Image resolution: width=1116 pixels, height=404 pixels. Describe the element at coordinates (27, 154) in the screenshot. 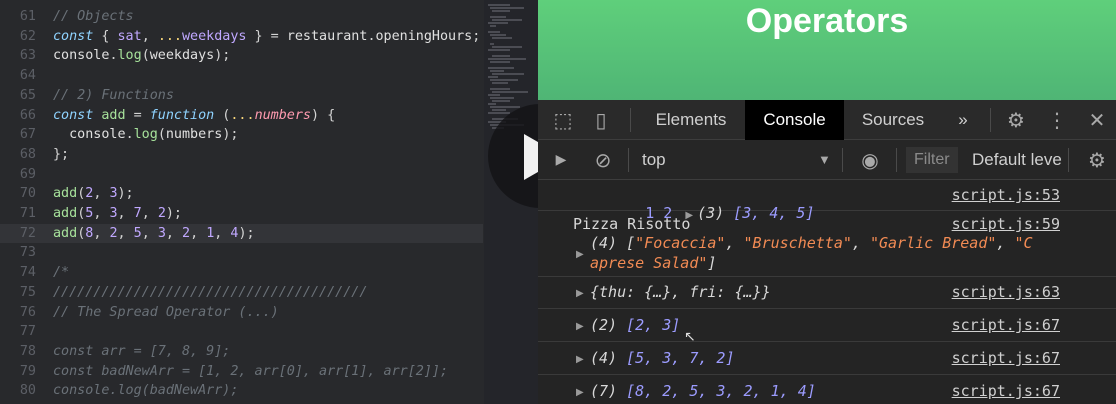

I see `line-number: 68` at that location.